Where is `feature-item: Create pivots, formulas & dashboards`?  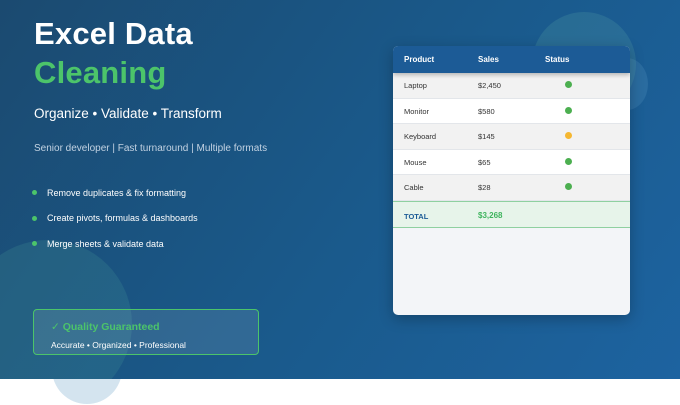 feature-item: Create pivots, formulas & dashboards is located at coordinates (115, 219).